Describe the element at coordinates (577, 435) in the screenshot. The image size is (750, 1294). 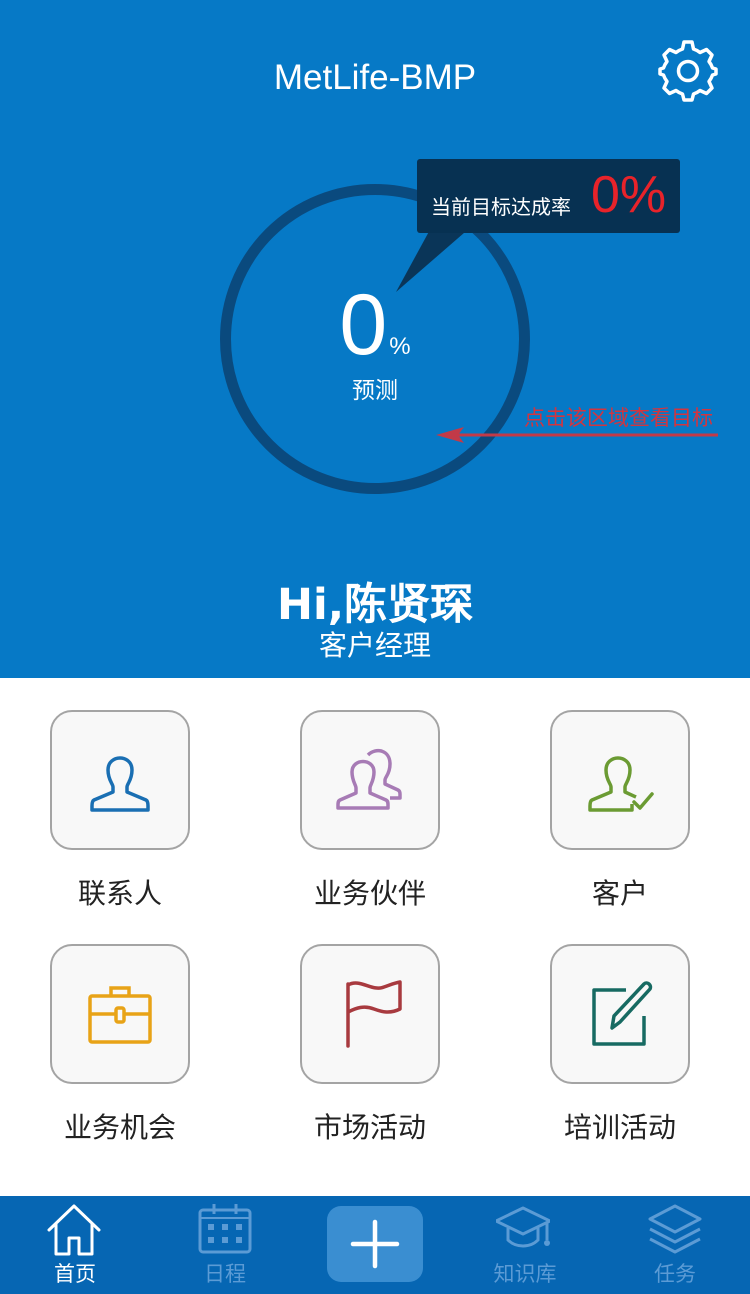
I see `hint-arrow-icon` at that location.